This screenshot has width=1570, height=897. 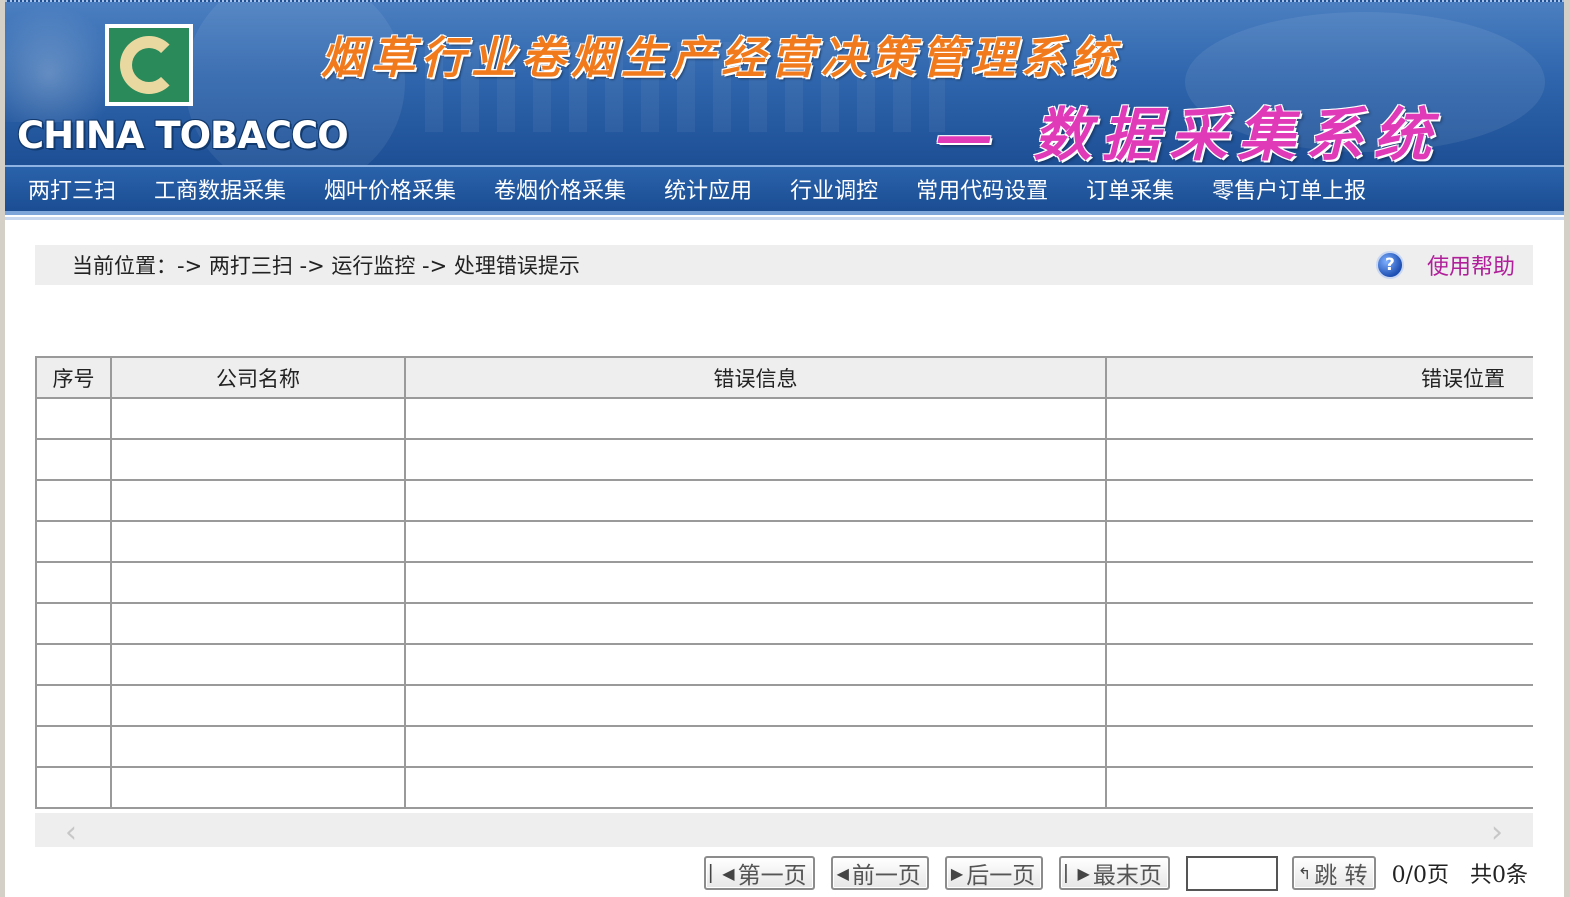 What do you see at coordinates (886, 876) in the screenshot?
I see `prev-page-label: 前一页` at bounding box center [886, 876].